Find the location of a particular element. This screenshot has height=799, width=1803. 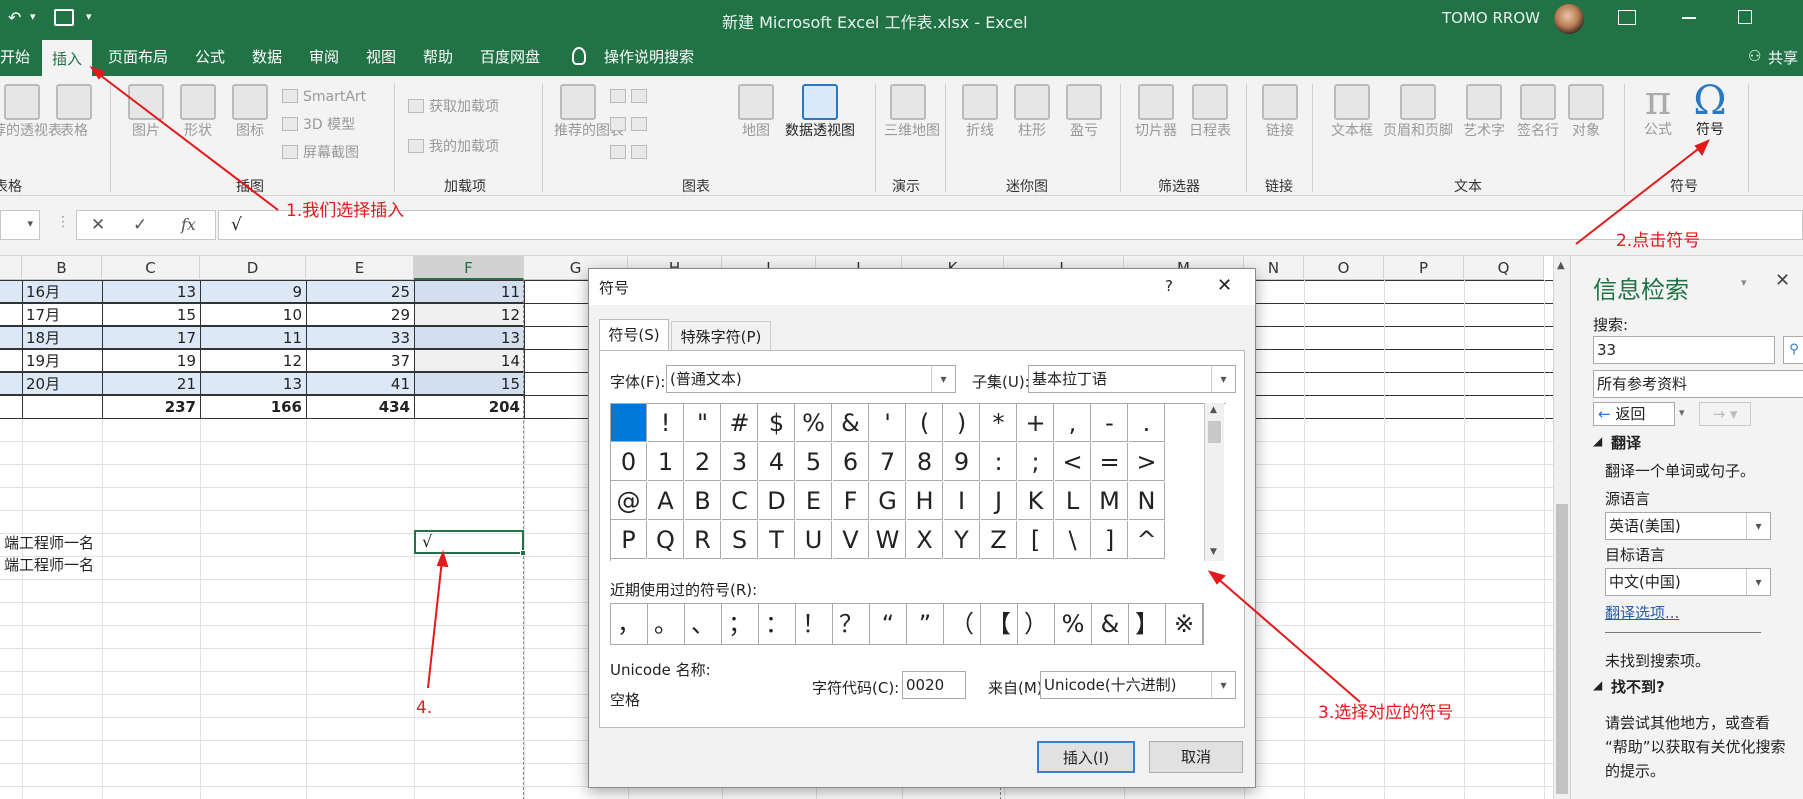

symbol-cell: Y is located at coordinates (962, 540).